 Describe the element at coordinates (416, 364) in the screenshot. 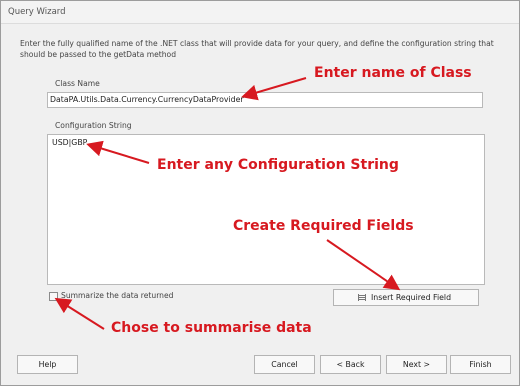

I see `next-button: Next >` at that location.